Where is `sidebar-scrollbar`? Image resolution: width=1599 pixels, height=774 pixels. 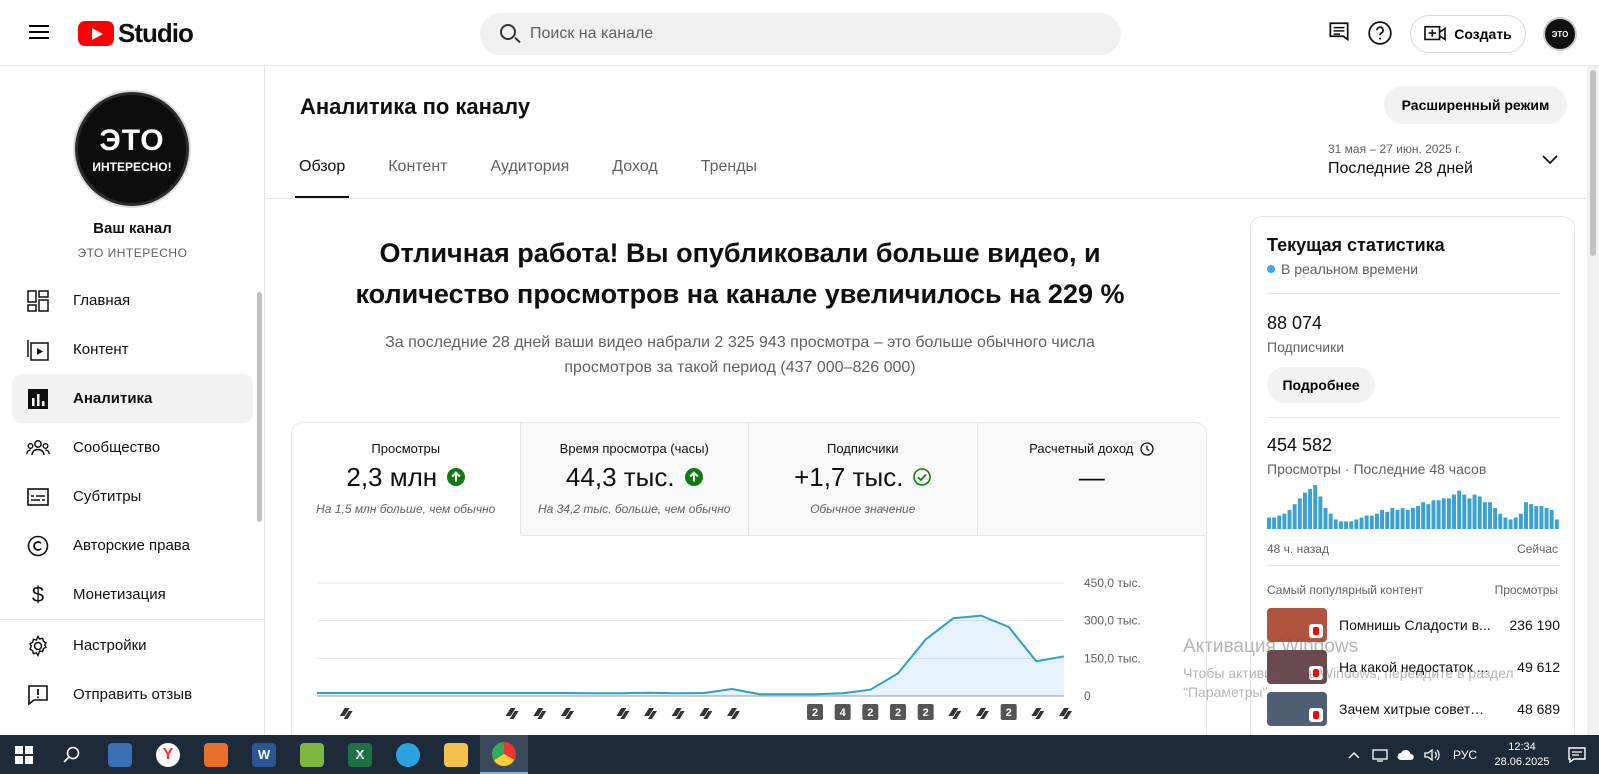 sidebar-scrollbar is located at coordinates (259, 407).